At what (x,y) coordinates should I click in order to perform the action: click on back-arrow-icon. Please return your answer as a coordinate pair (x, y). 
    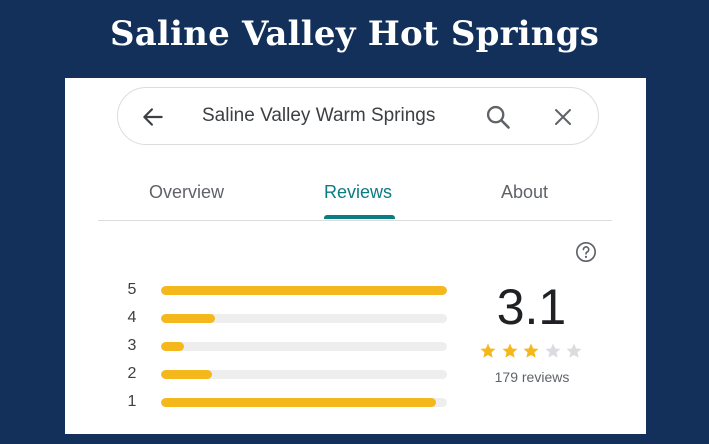
    Looking at the image, I should click on (153, 117).